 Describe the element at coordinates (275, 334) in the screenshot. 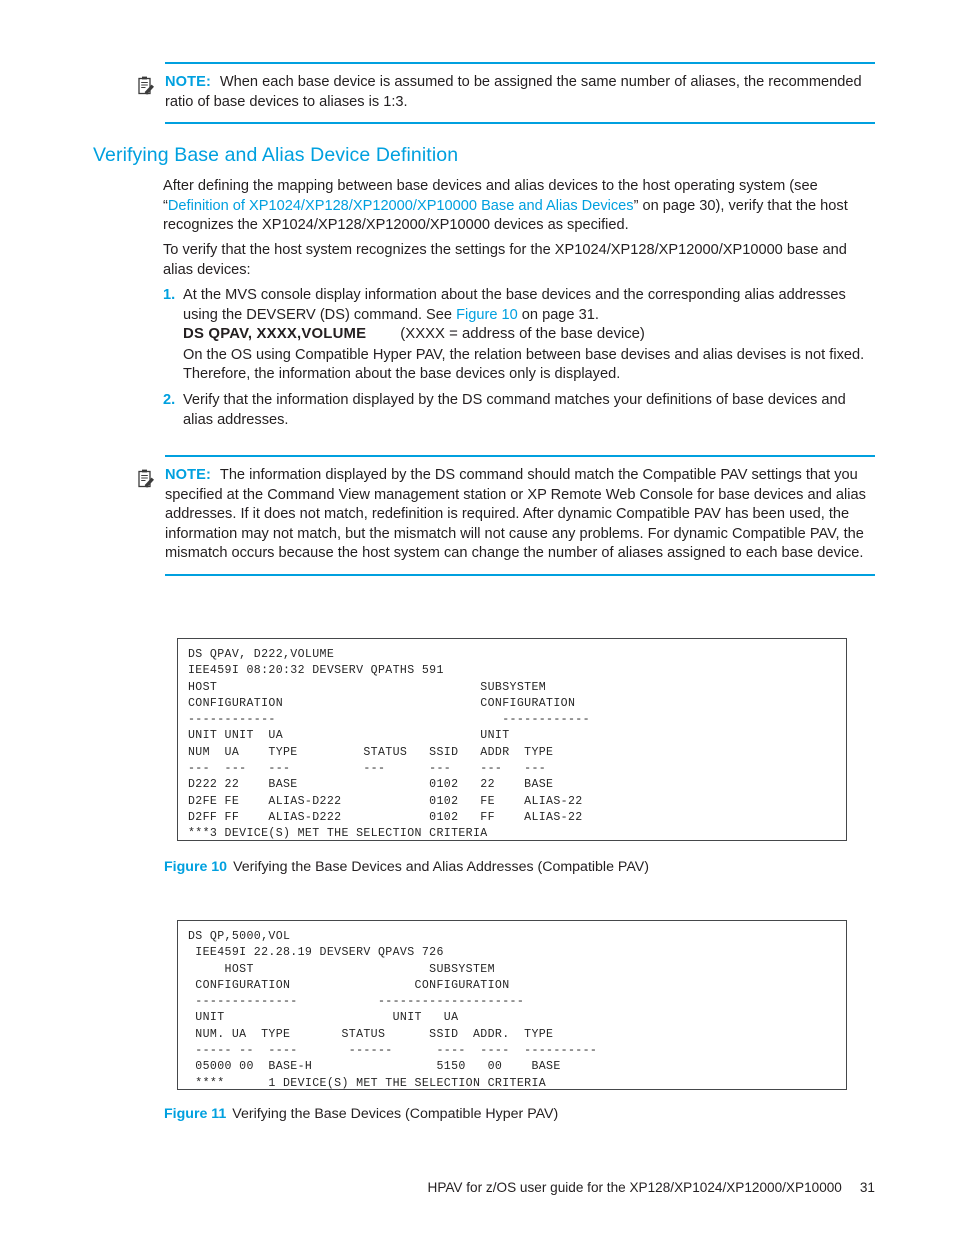

I see `ds-command: DS QPAV, XXXX,VOLUME` at that location.